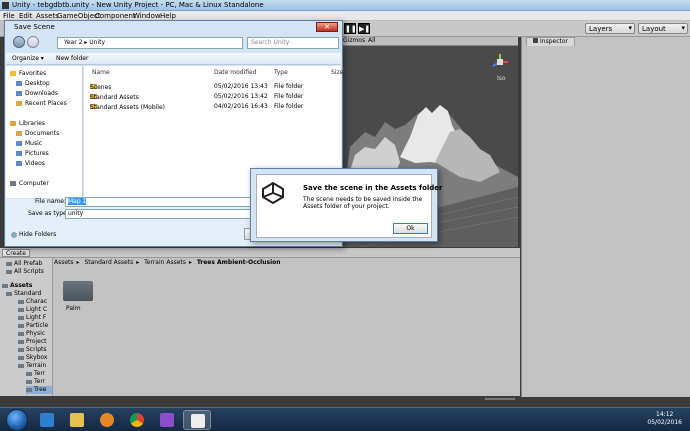 The height and width of the screenshot is (431, 690). Describe the element at coordinates (13, 183) in the screenshot. I see `computer-icon` at that location.